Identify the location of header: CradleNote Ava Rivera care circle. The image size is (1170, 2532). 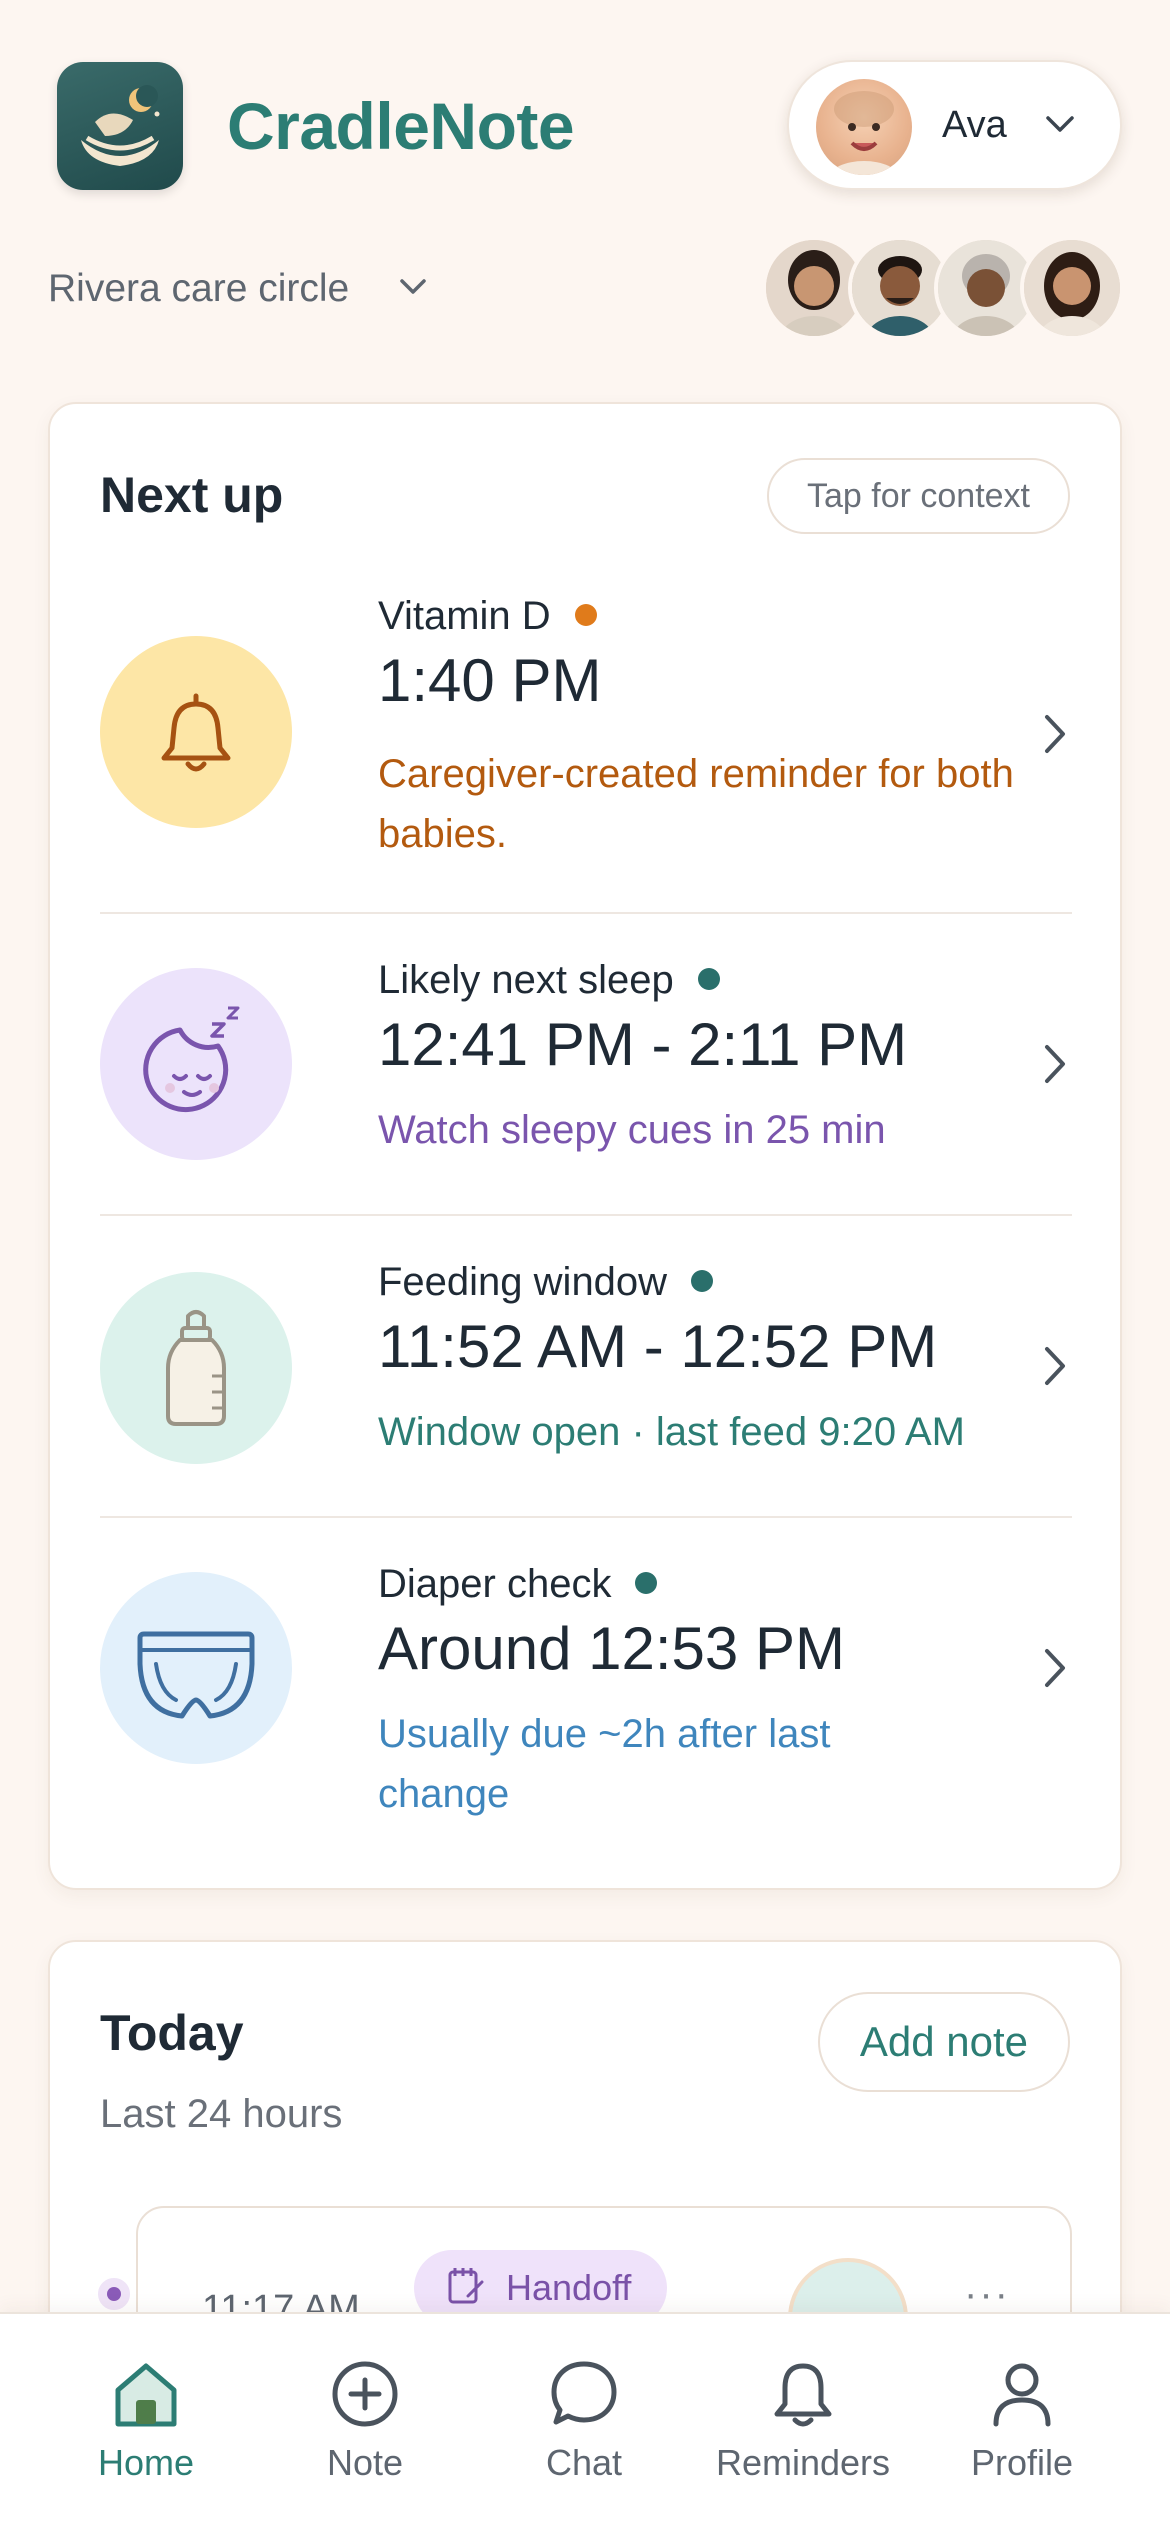
(585, 180).